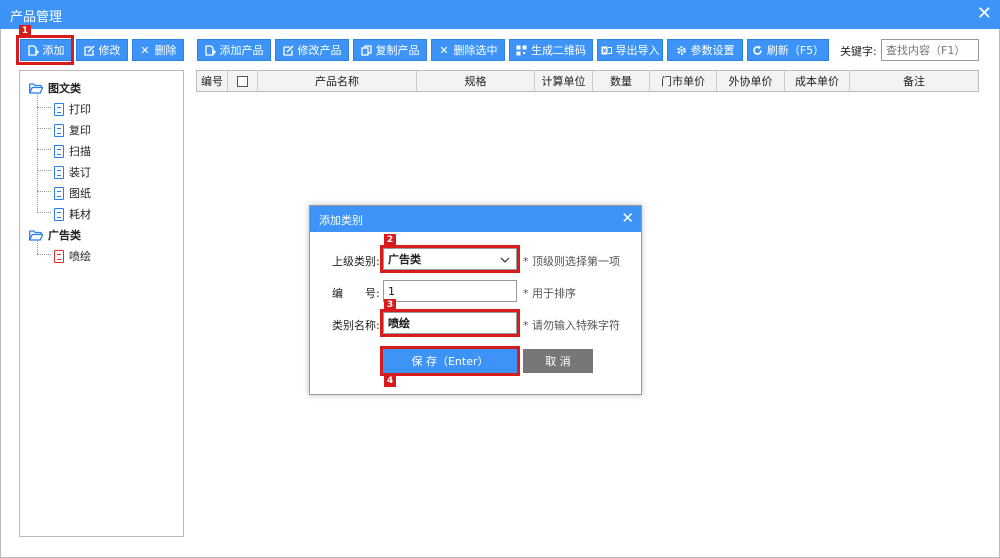 This screenshot has height=558, width=1000. I want to click on tree-item-consumables: 耗材, so click(72, 214).